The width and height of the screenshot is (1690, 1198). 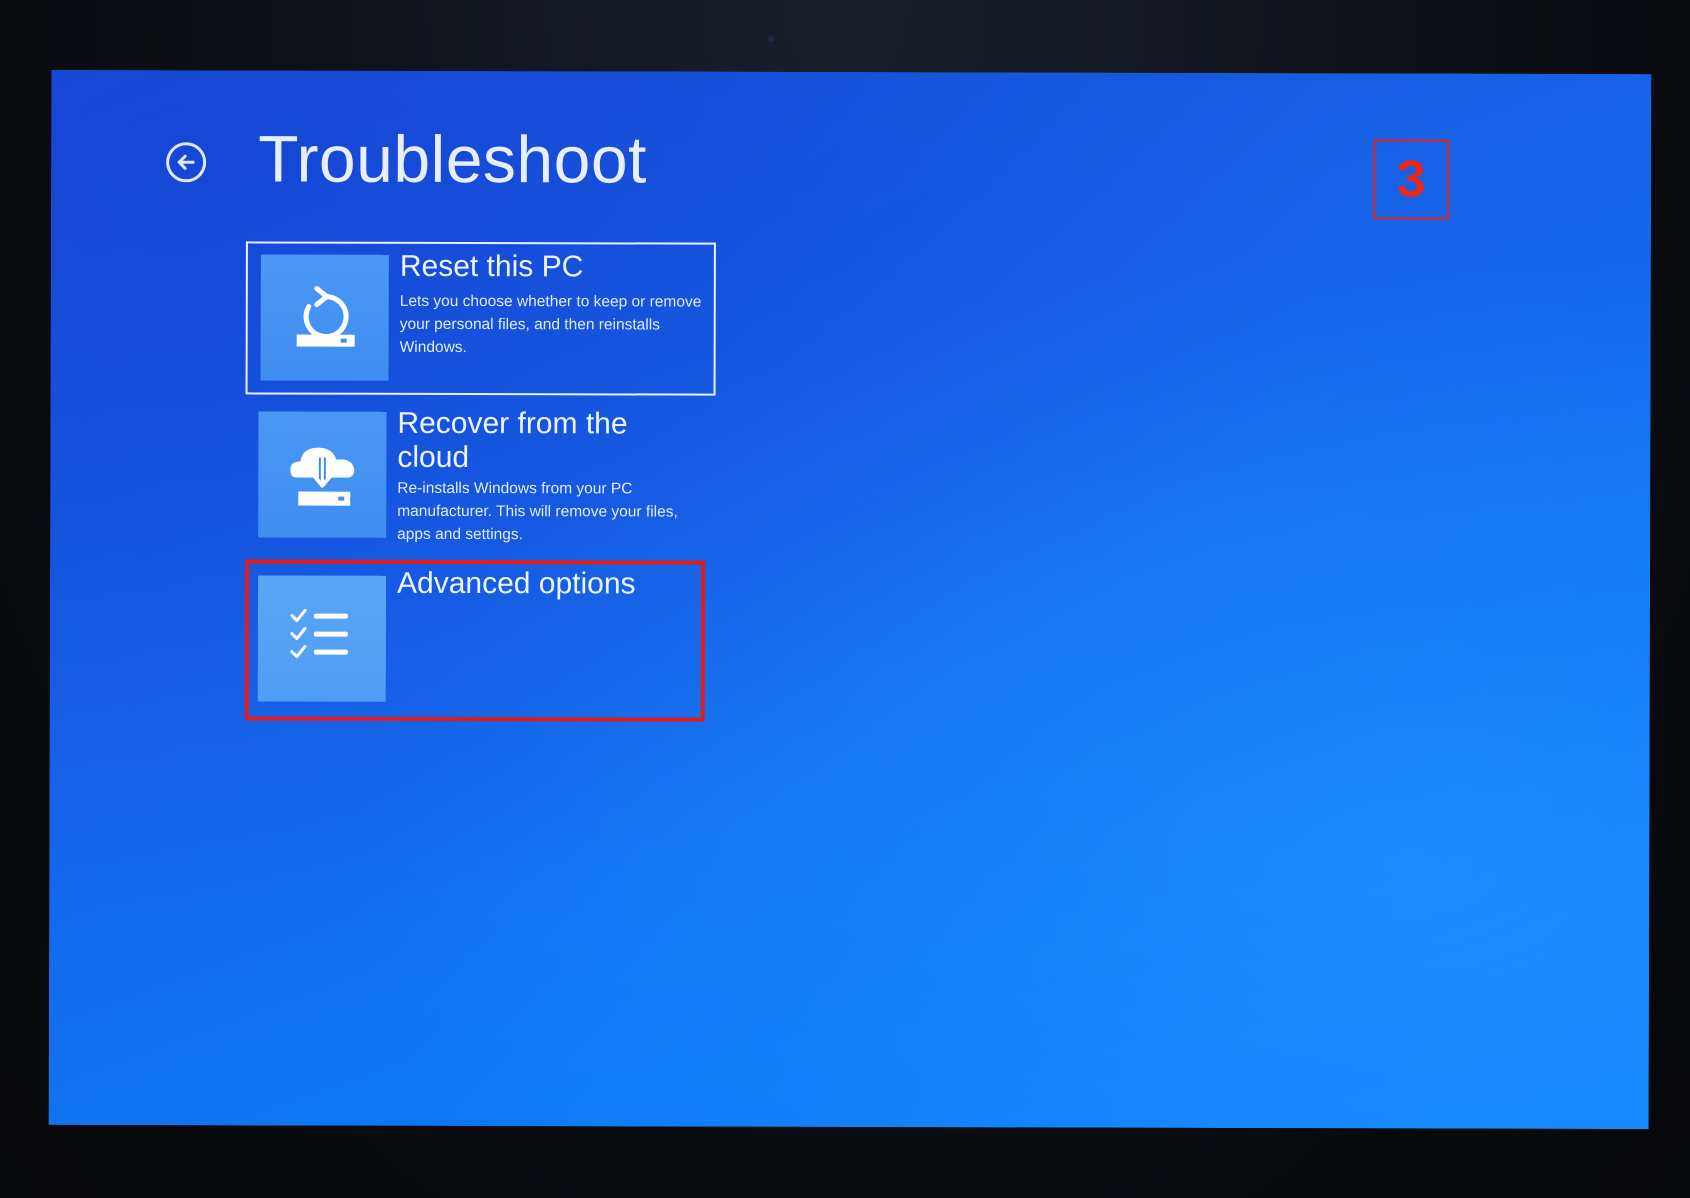 What do you see at coordinates (480, 640) in the screenshot?
I see `advanced-options-option: Advanced options` at bounding box center [480, 640].